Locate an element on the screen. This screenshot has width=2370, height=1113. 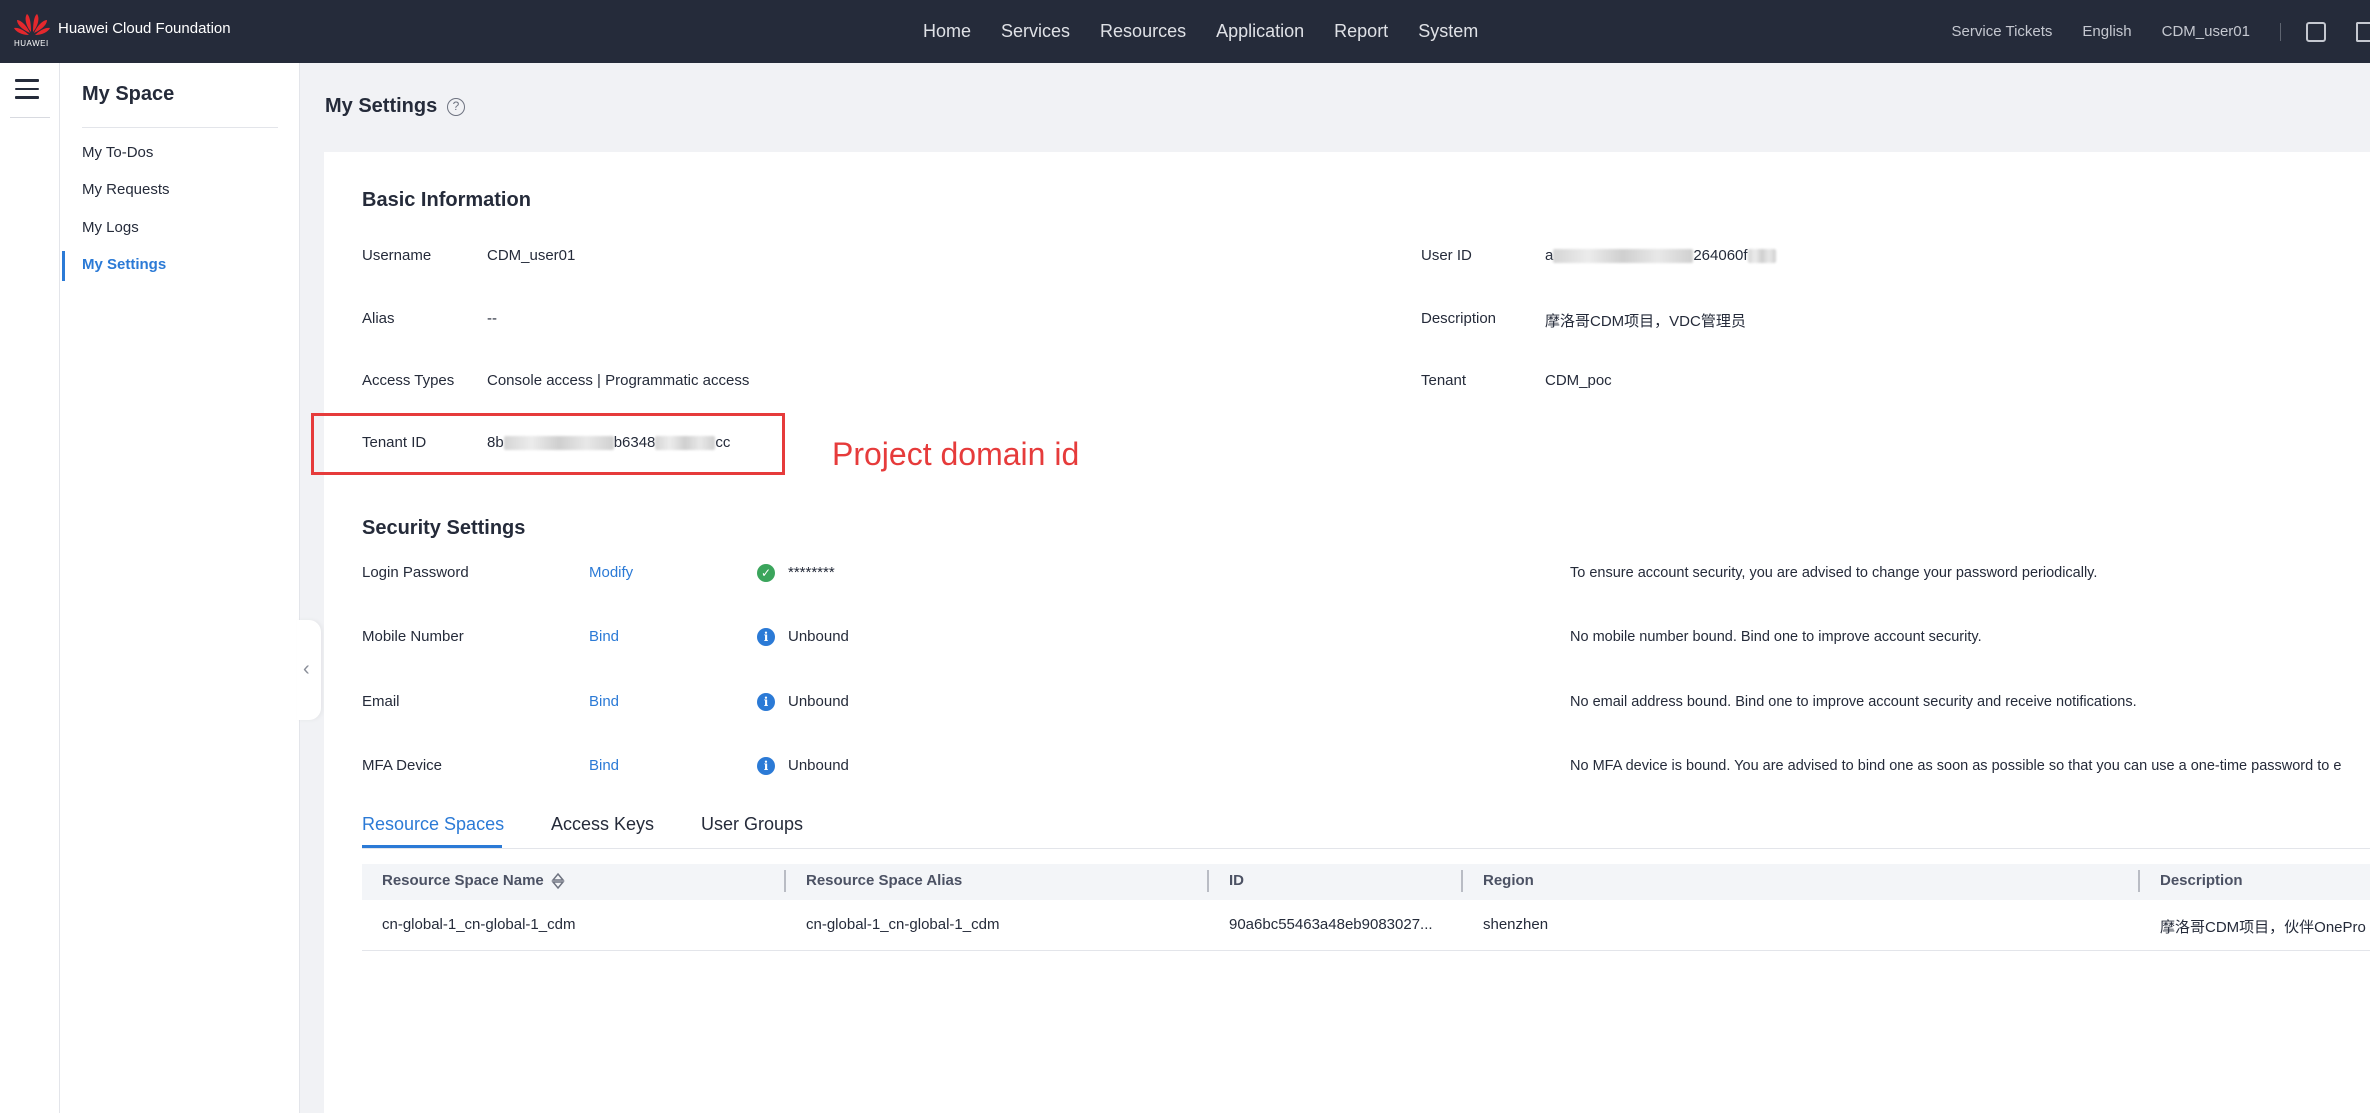
brand-sub: HUAWEI is located at coordinates (31, 43).